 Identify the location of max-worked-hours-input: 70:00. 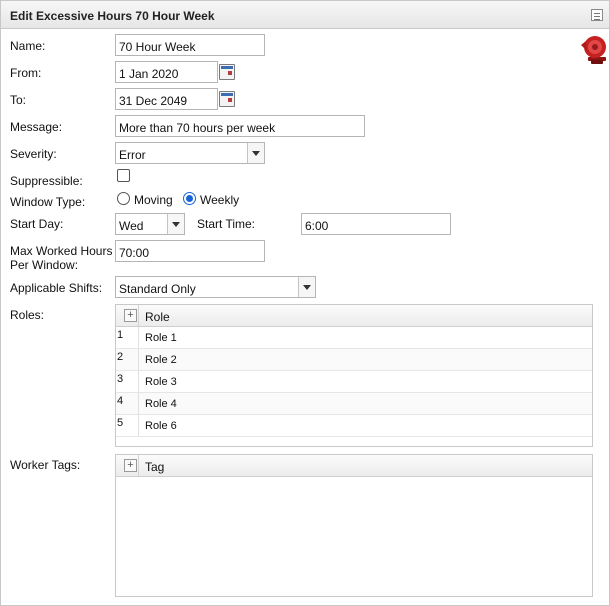
(190, 251).